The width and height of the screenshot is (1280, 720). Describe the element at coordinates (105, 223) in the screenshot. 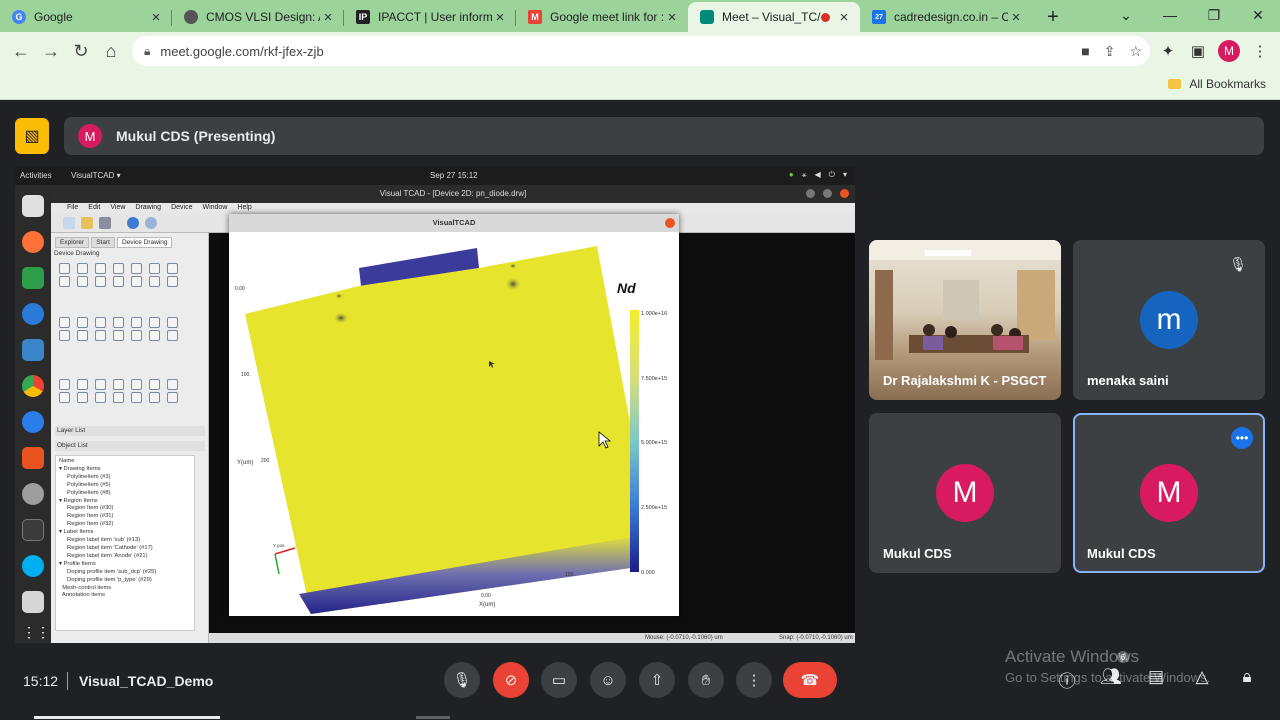

I see `save-file-icon` at that location.